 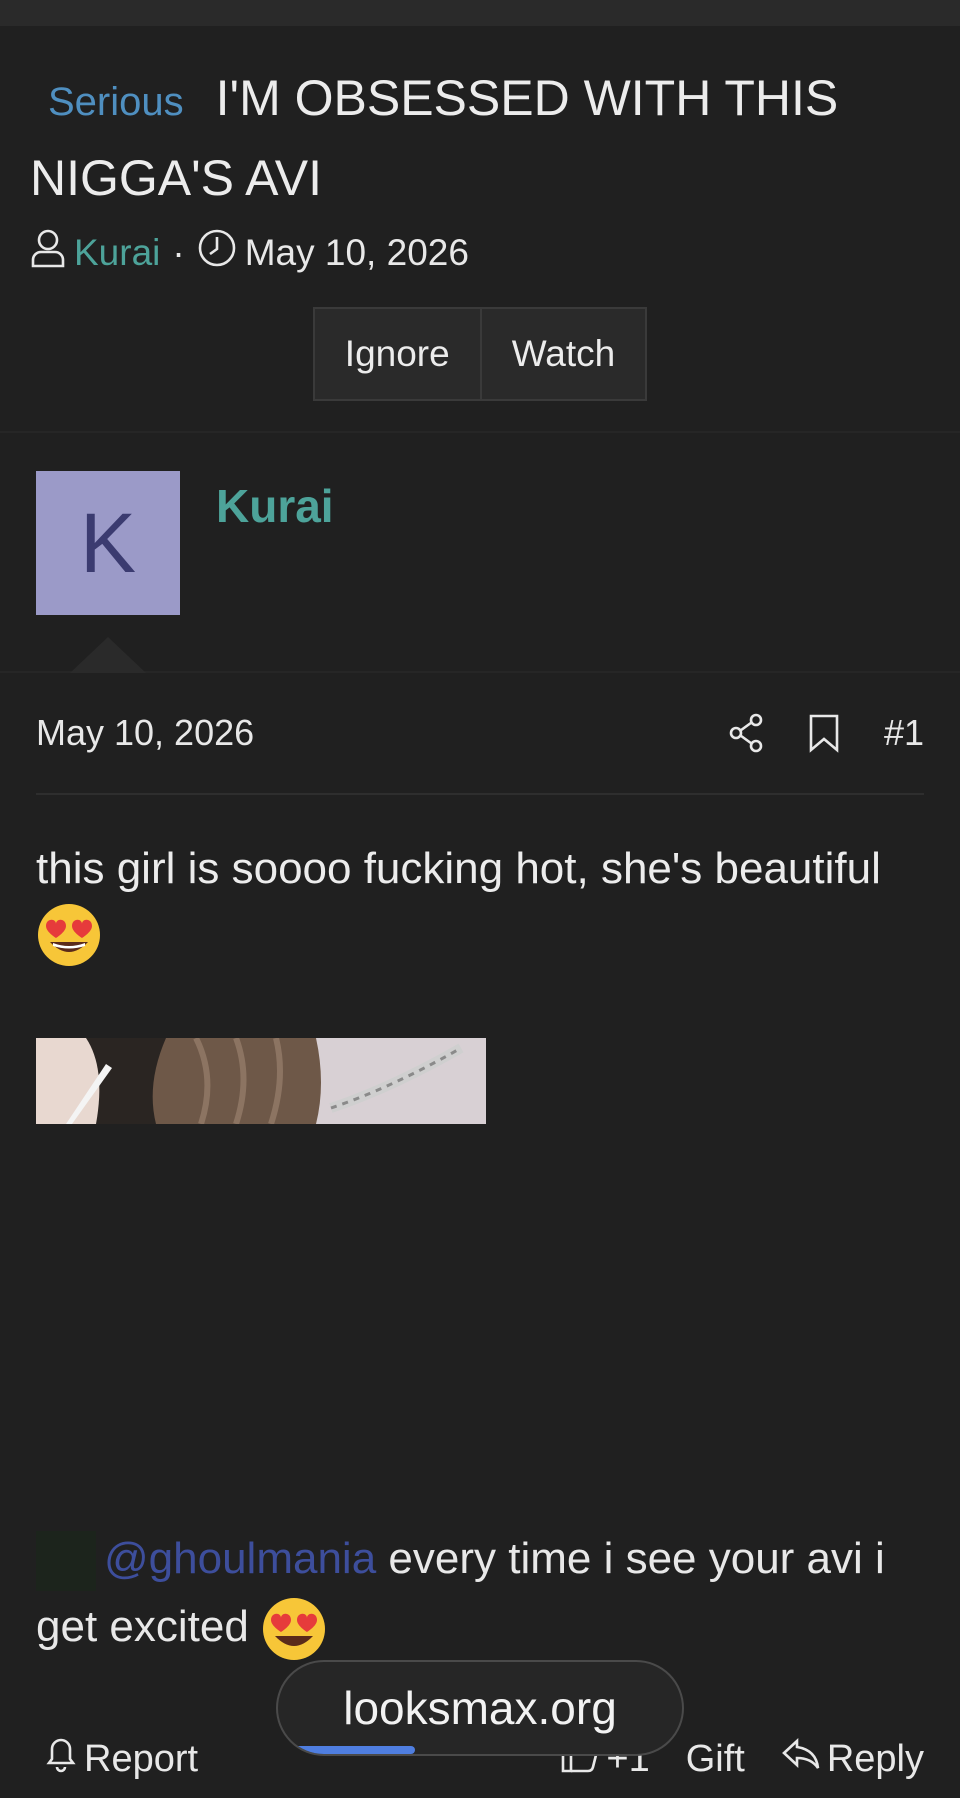 What do you see at coordinates (142, 1626) in the screenshot?
I see `reply-text-line2: get excited` at bounding box center [142, 1626].